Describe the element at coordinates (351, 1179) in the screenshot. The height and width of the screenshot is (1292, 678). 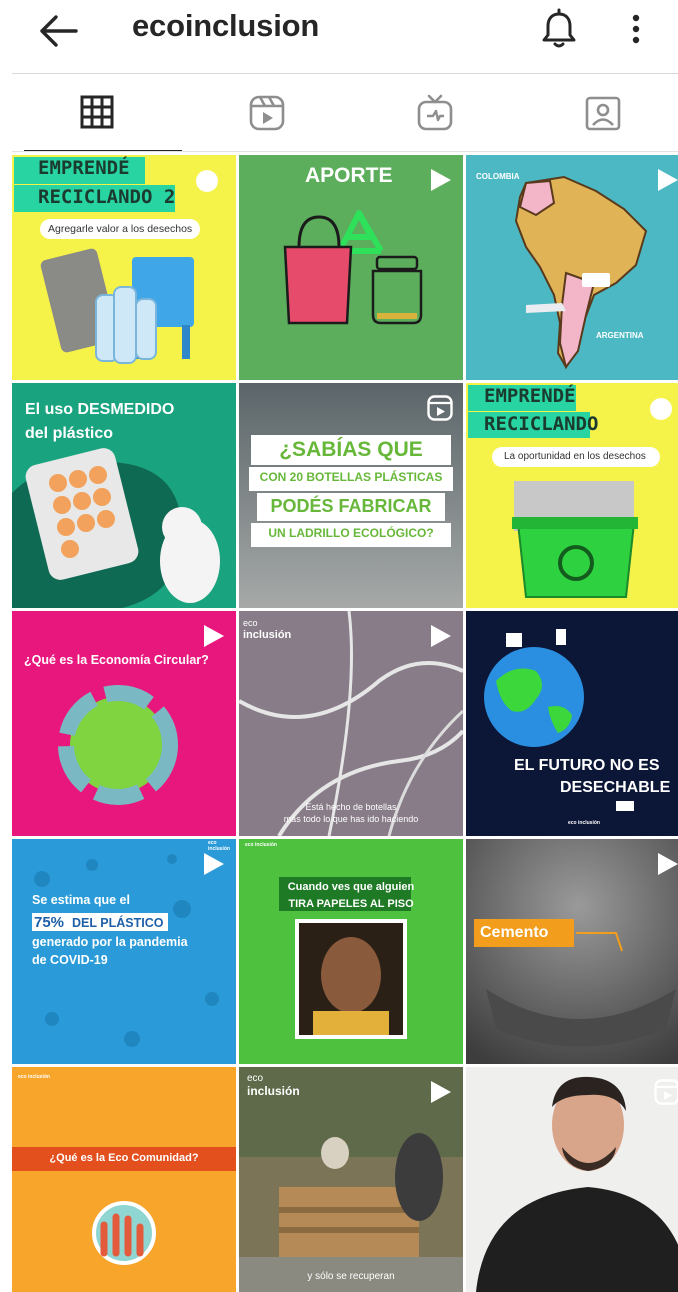
I see `post-tile: eco inclusión y sólo se recuperan` at that location.